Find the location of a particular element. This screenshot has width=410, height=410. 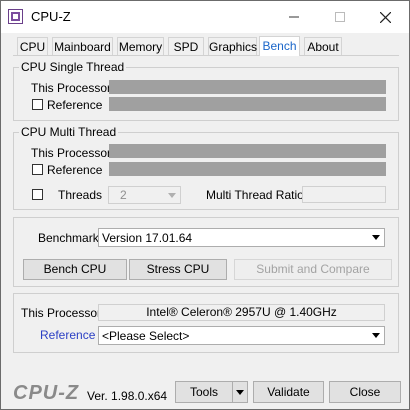

bench-cpu-button: Bench CPU is located at coordinates (75, 269).